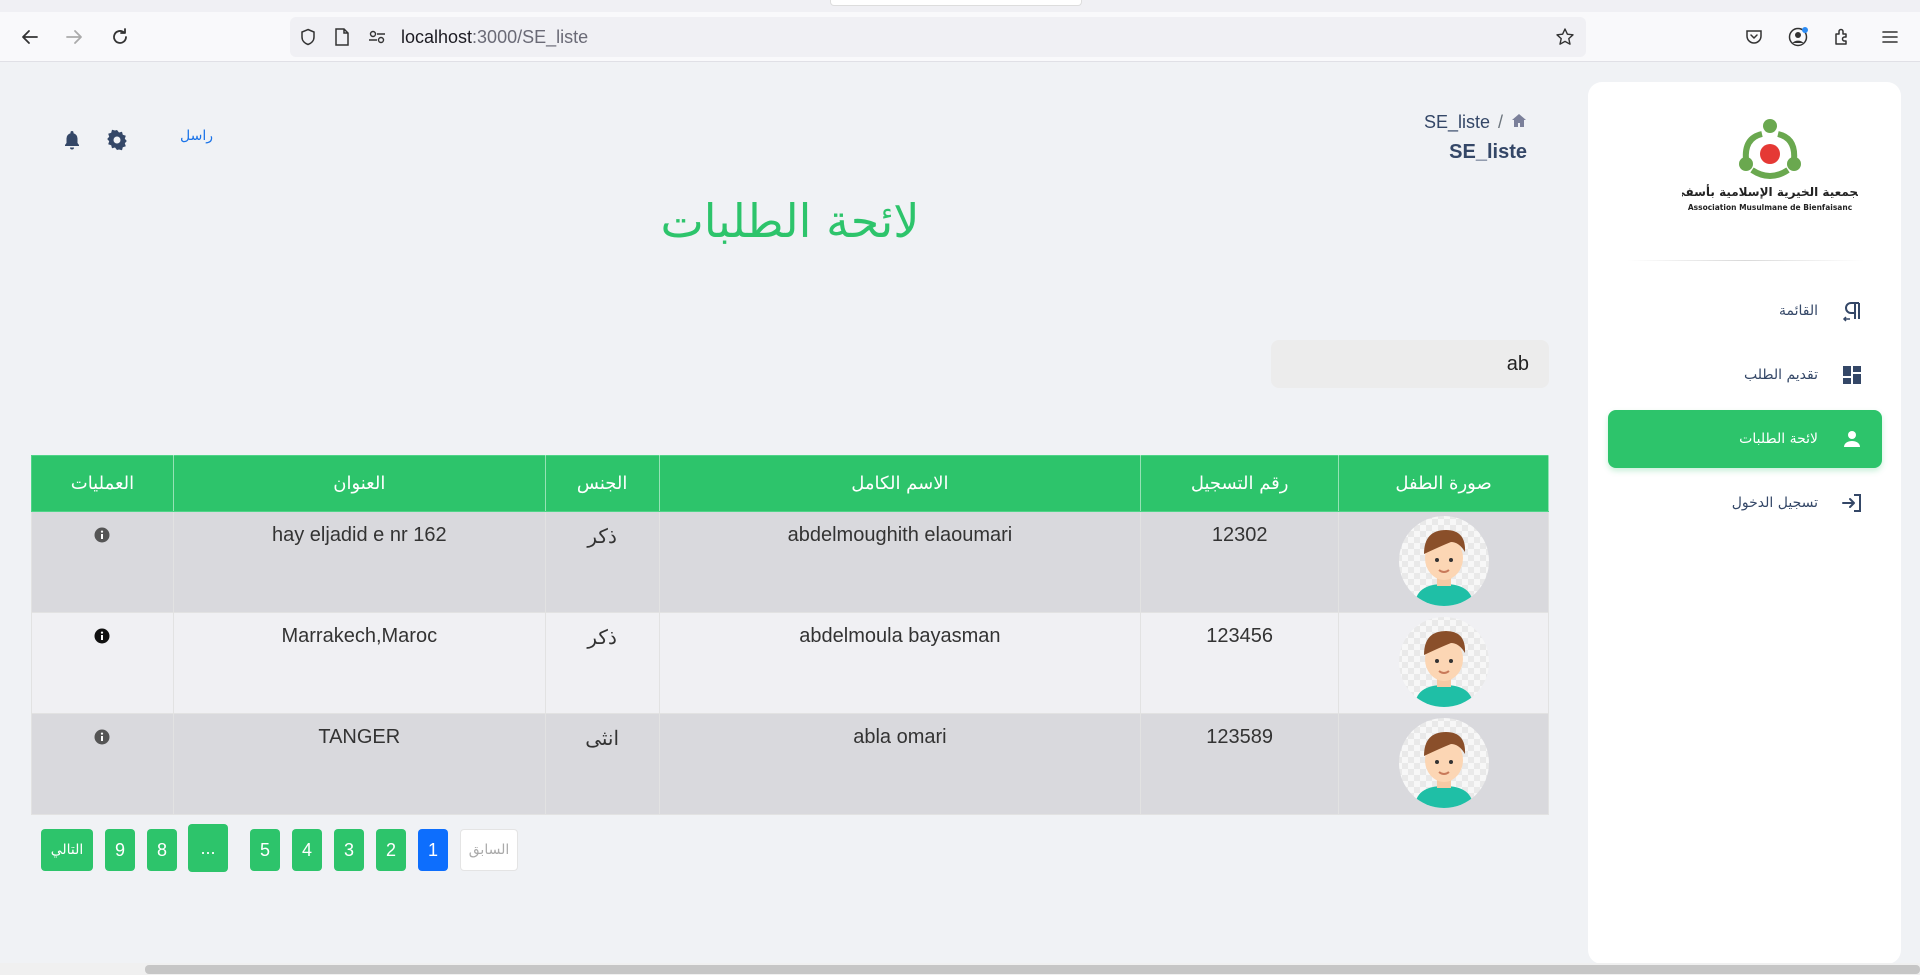 The image size is (1920, 975). Describe the element at coordinates (308, 37) in the screenshot. I see `shield-icon` at that location.